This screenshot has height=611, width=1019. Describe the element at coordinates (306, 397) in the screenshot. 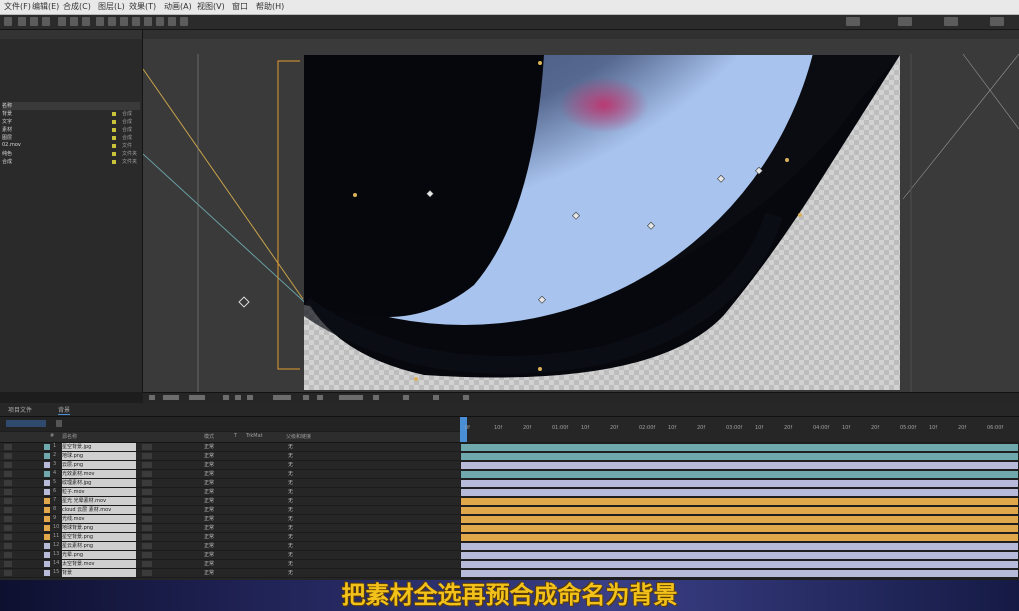

I see `snapshot-icon` at that location.